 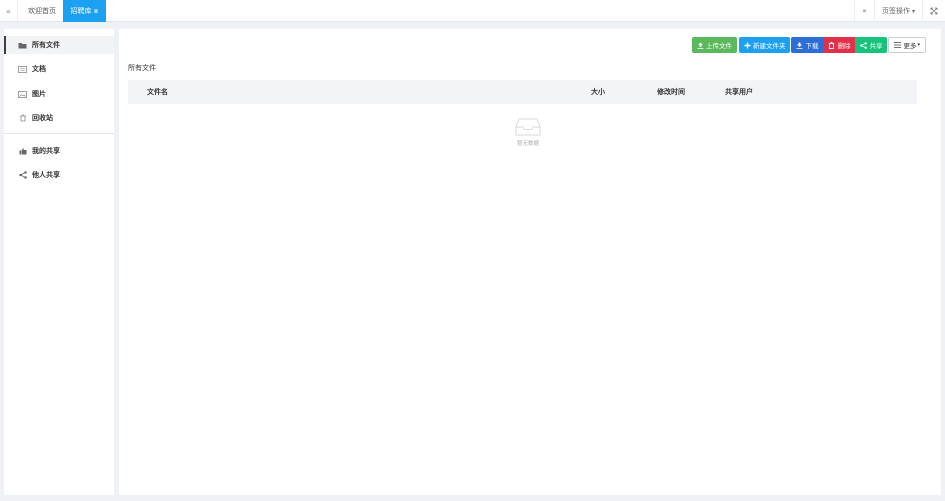 What do you see at coordinates (769, 46) in the screenshot?
I see `new-folder-label: 新建文件夹` at bounding box center [769, 46].